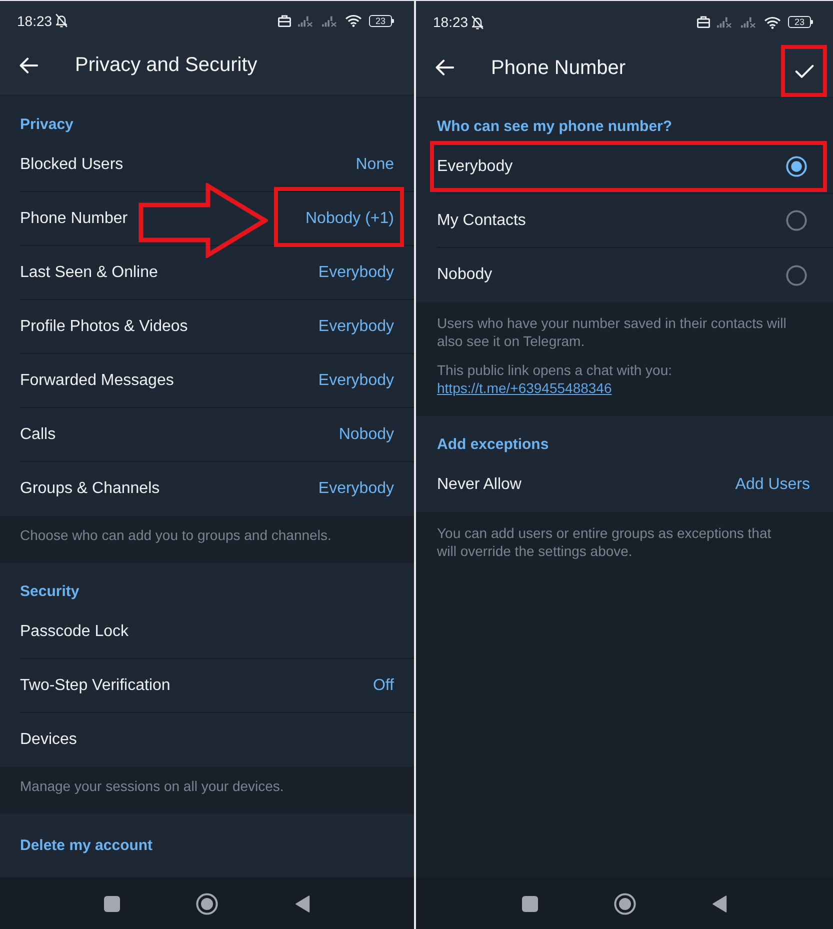  What do you see at coordinates (48, 740) in the screenshot?
I see `setting-label: Devices` at bounding box center [48, 740].